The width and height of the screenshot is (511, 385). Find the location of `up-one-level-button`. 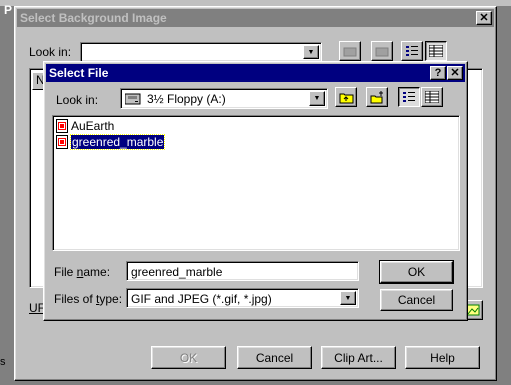

up-one-level-button is located at coordinates (346, 97).